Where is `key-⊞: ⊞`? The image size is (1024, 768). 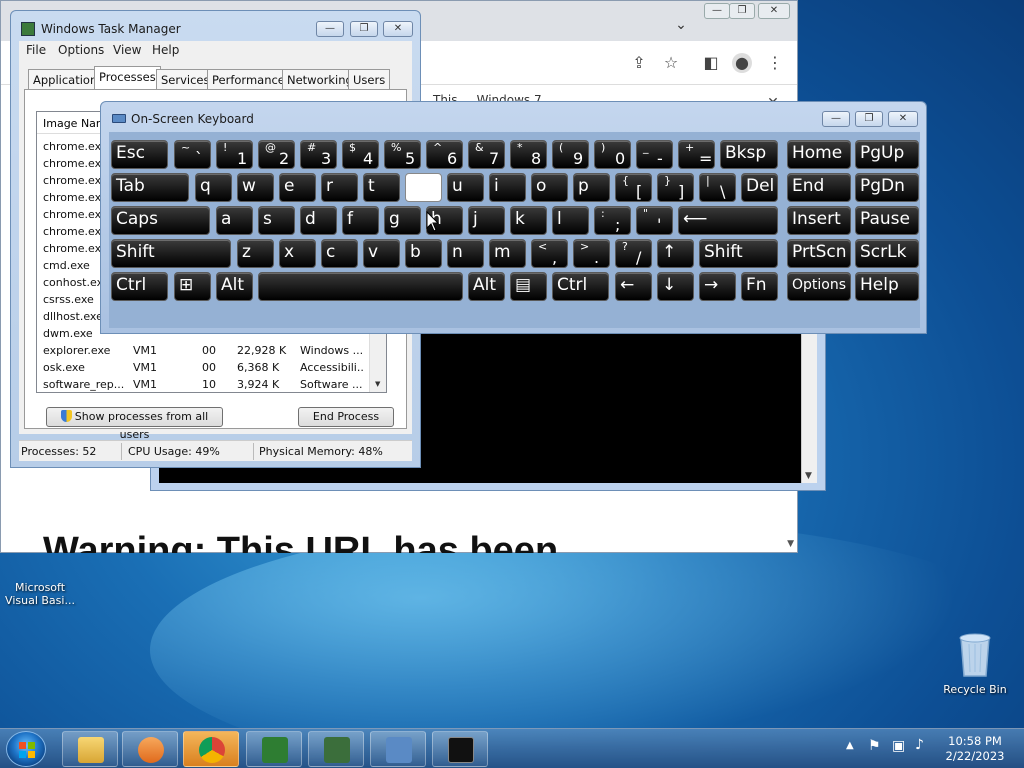 key-⊞: ⊞ is located at coordinates (192, 286).